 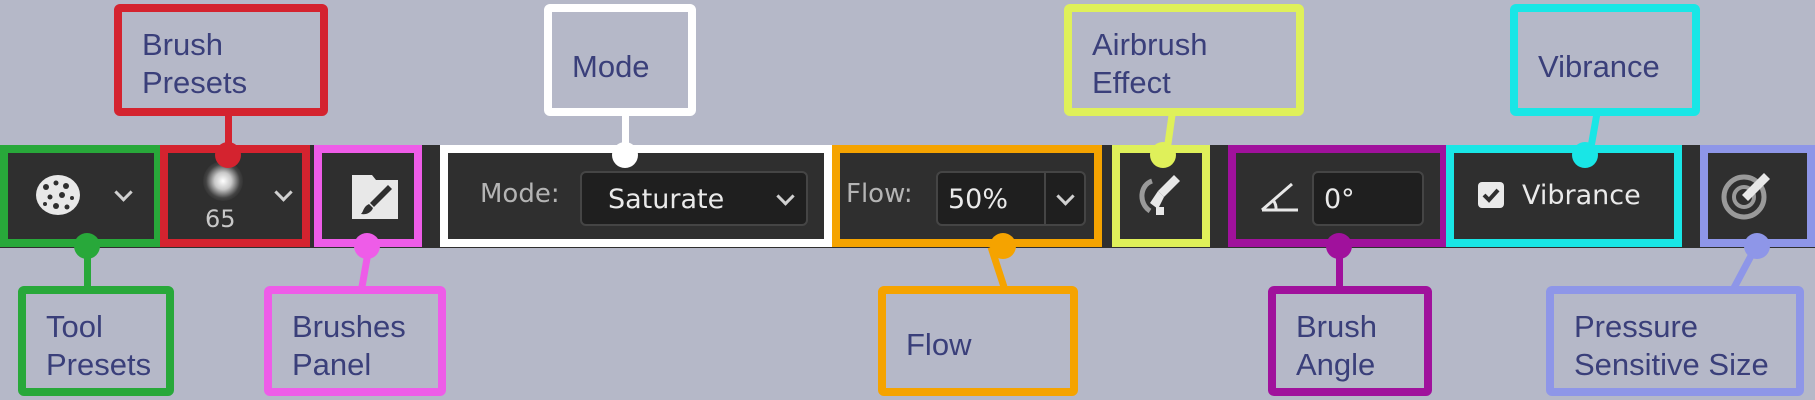 What do you see at coordinates (228, 155) in the screenshot?
I see `brush-presets-marker` at bounding box center [228, 155].